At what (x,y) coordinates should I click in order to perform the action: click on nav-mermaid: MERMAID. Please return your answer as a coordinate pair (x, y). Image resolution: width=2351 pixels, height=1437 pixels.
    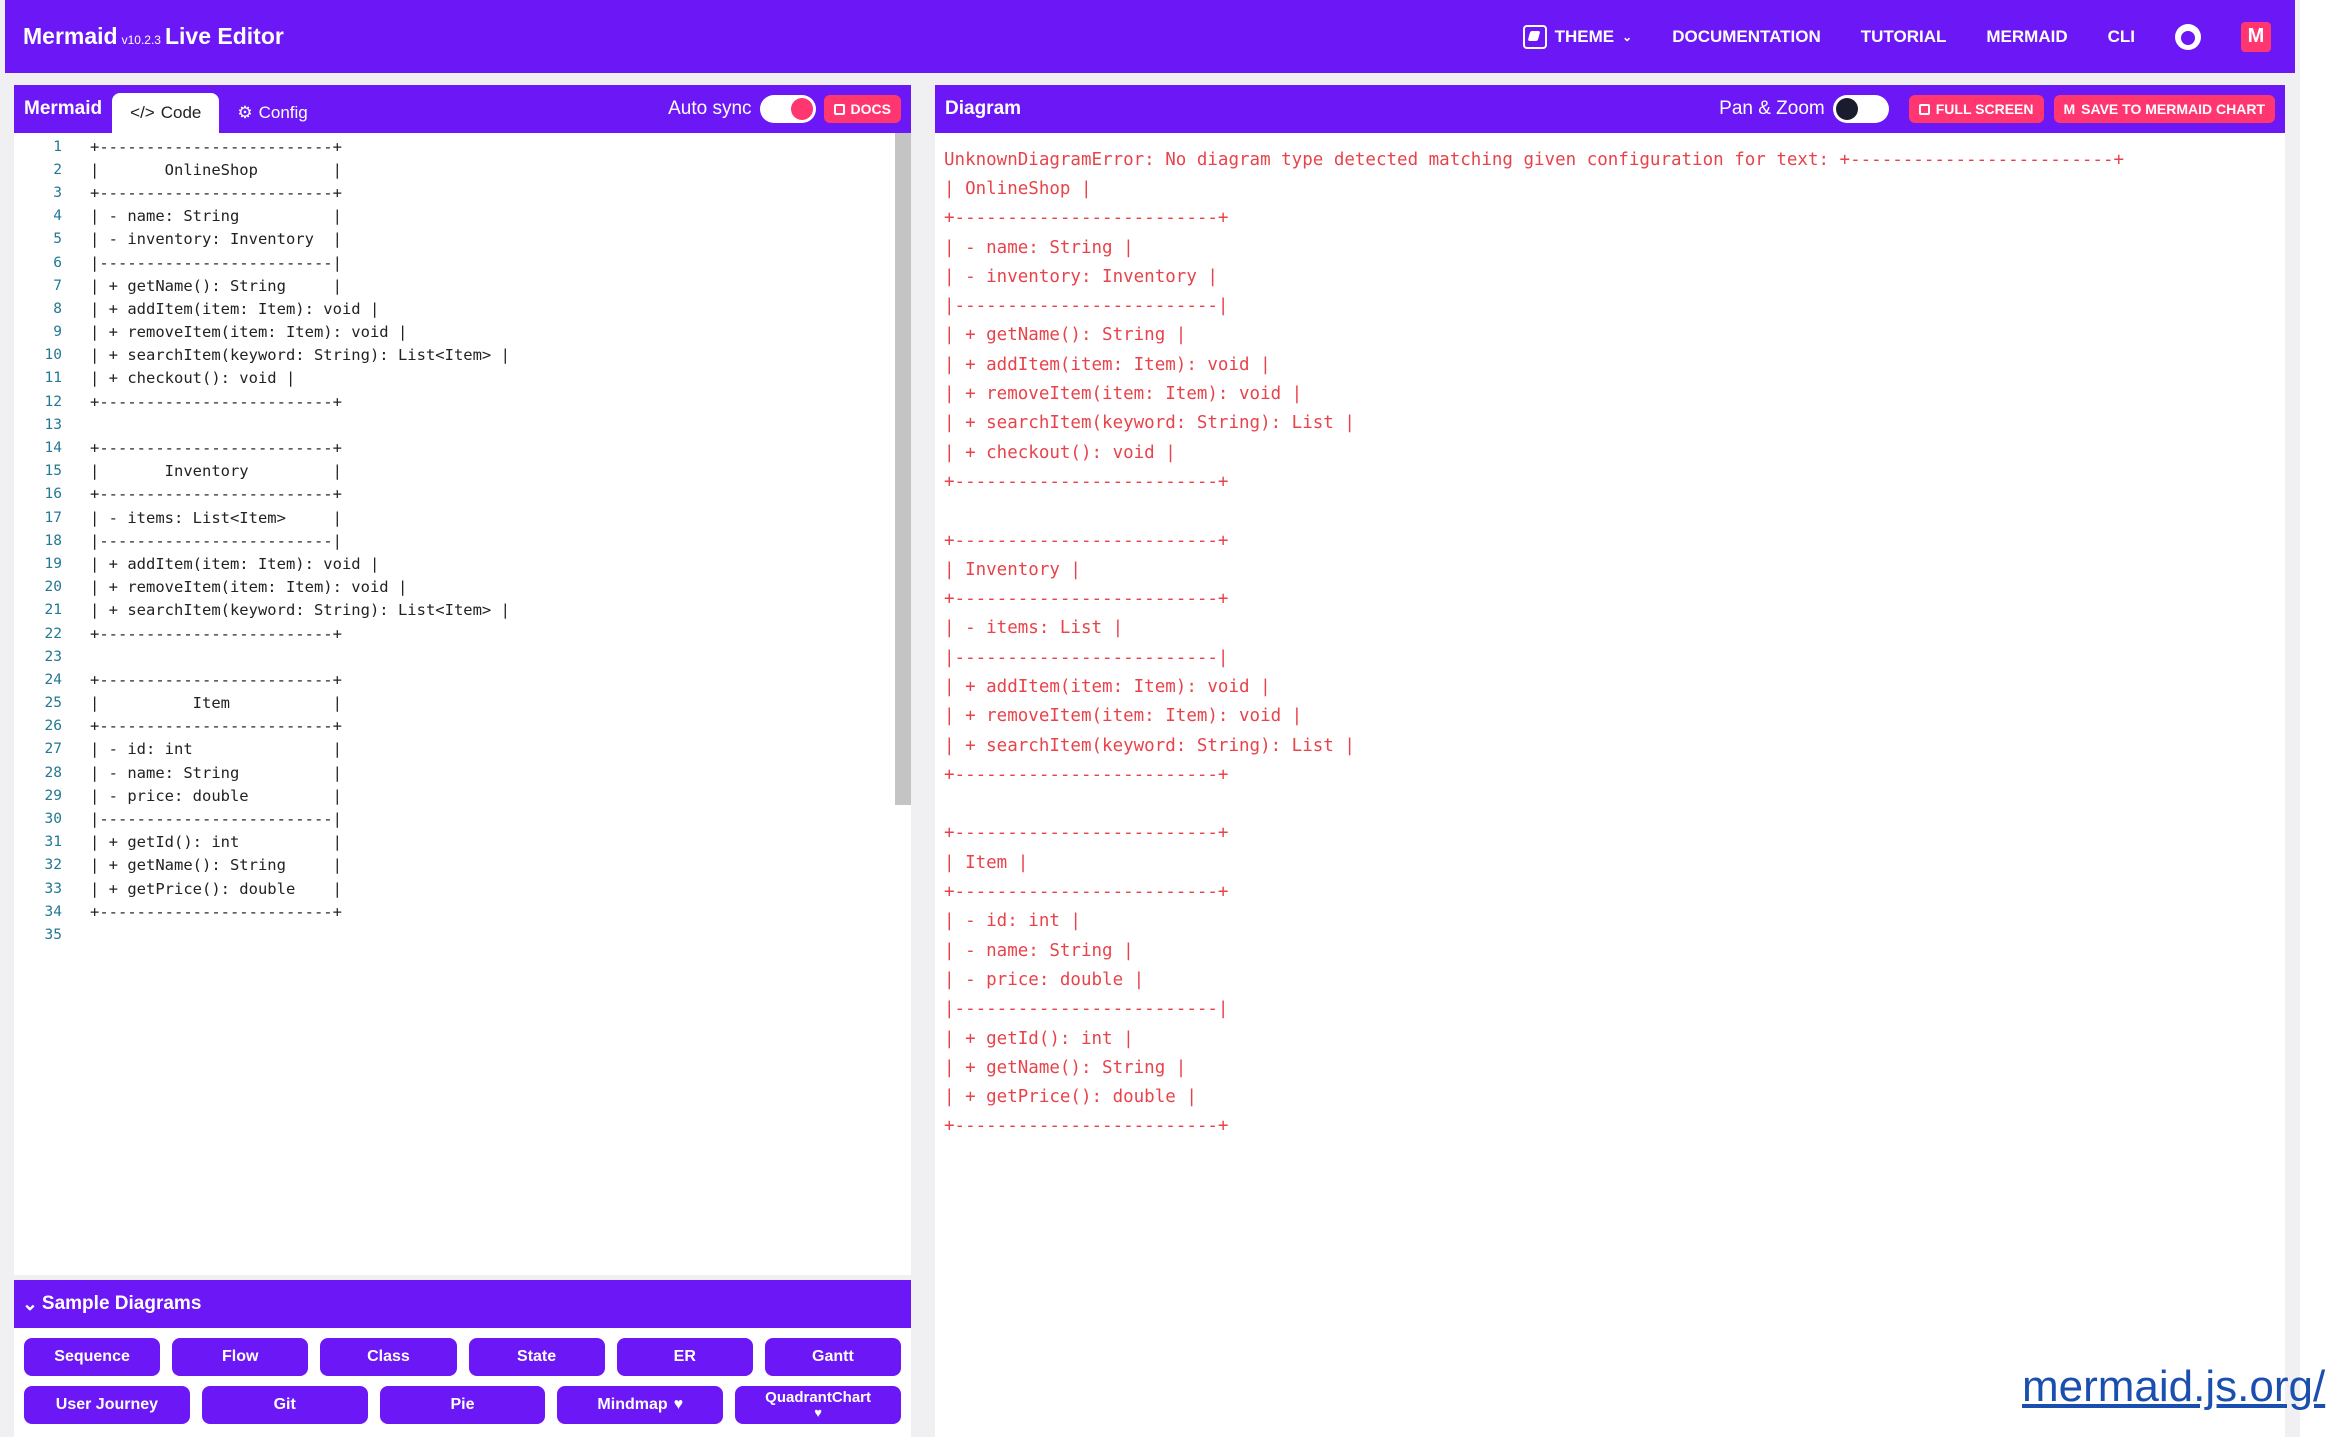
    Looking at the image, I should click on (2026, 37).